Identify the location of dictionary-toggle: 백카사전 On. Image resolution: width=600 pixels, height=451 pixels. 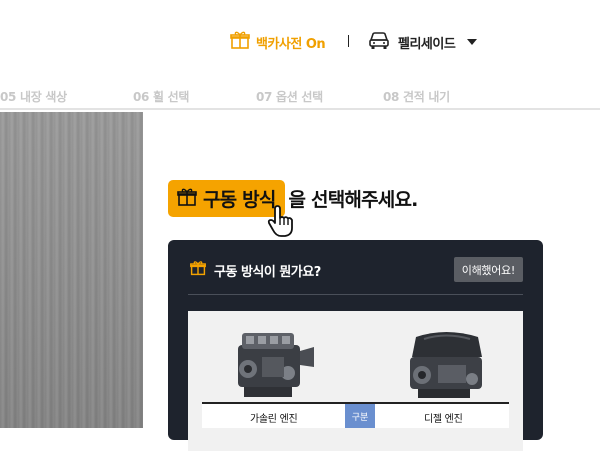
(278, 42).